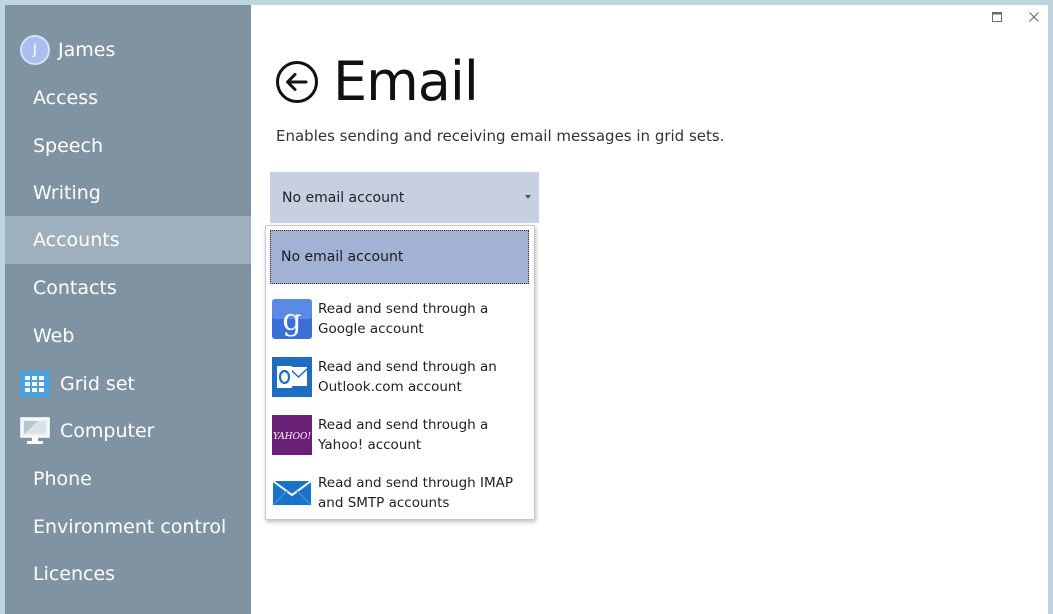  I want to click on yahoo-logo-text: YAHOO!, so click(292, 437).